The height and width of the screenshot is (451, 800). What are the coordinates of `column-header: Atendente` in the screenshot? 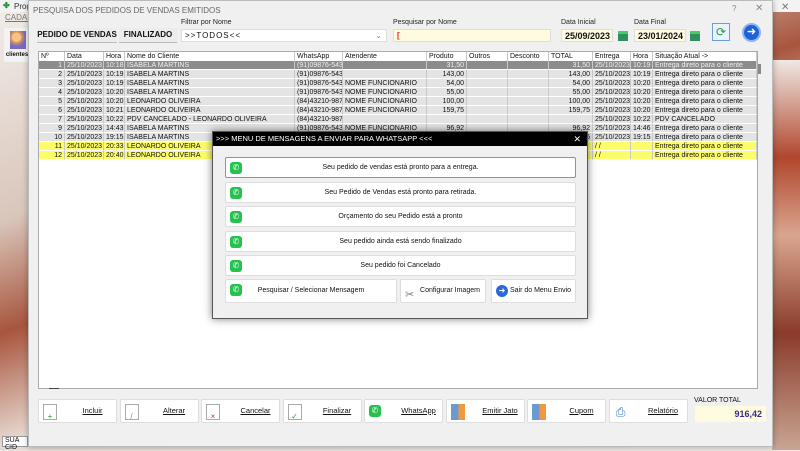 It's located at (385, 56).